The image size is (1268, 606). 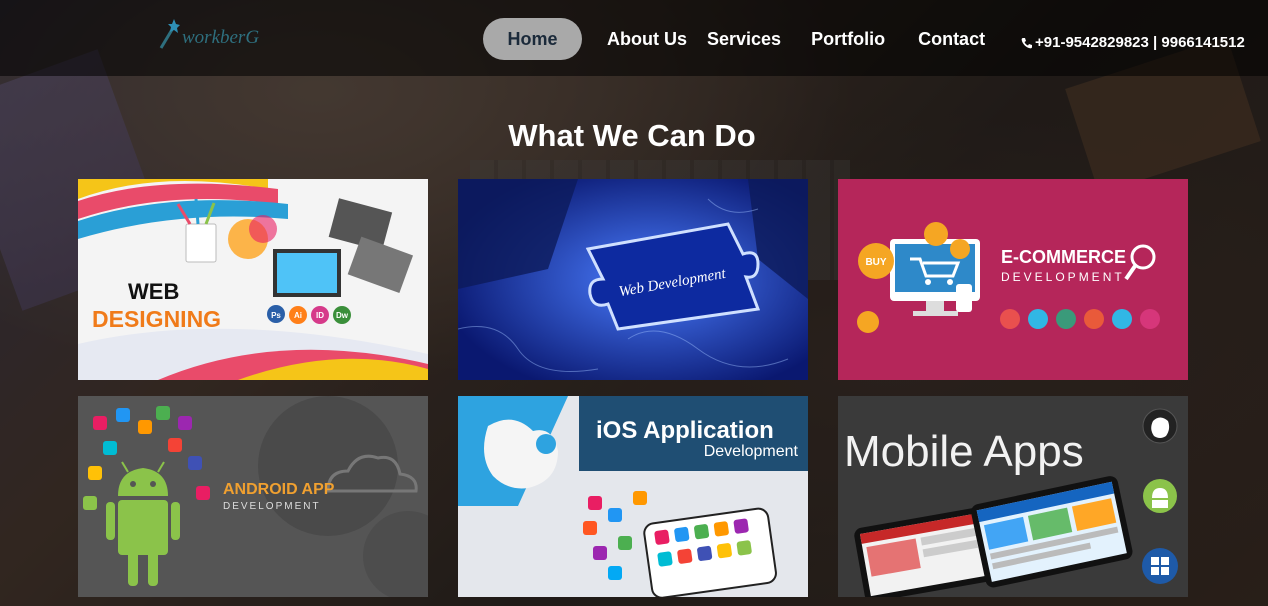 What do you see at coordinates (744, 39) in the screenshot?
I see `nav-services: Services` at bounding box center [744, 39].